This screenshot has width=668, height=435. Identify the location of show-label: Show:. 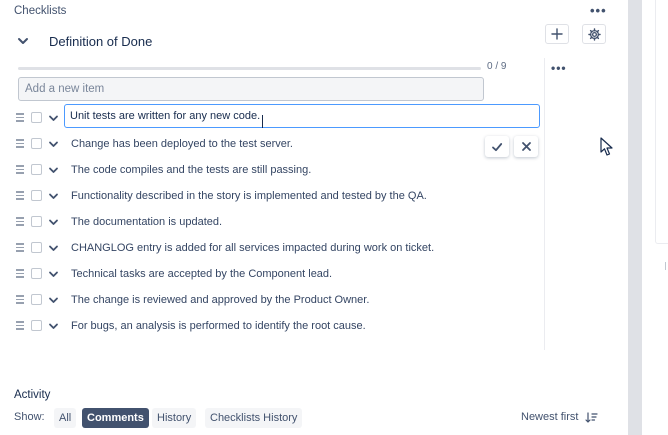
(29, 417).